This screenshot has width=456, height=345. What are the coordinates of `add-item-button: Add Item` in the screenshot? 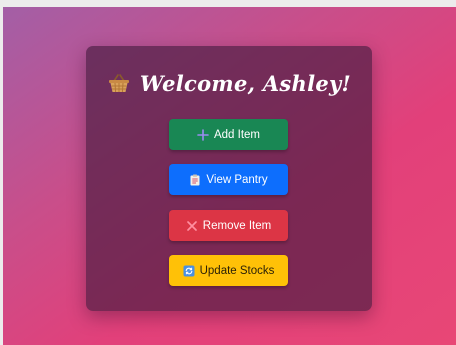 It's located at (228, 134).